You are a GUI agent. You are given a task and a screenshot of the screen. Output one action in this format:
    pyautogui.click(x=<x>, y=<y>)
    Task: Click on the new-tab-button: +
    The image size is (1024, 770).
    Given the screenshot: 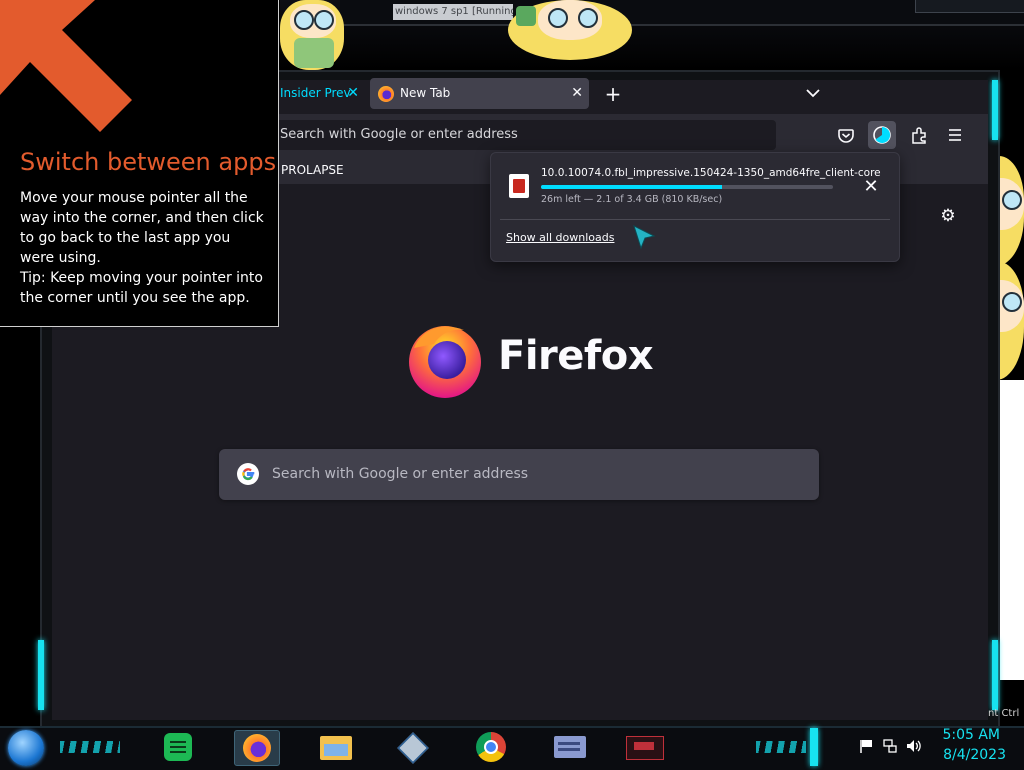 What is the action you would take?
    pyautogui.click(x=613, y=94)
    